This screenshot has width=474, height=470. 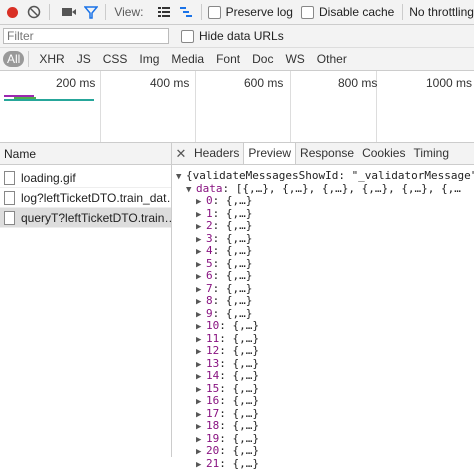 I want to click on json-entry-index: 9, so click(x=209, y=314).